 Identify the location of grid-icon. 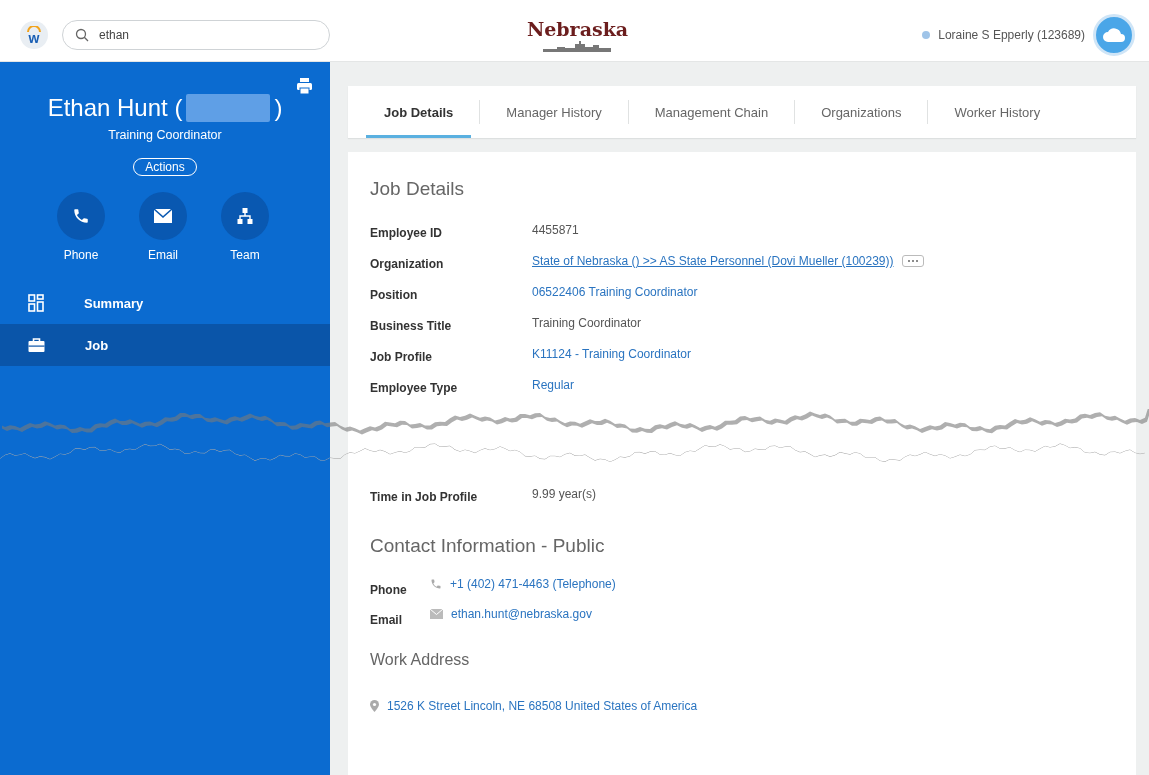
(36, 303).